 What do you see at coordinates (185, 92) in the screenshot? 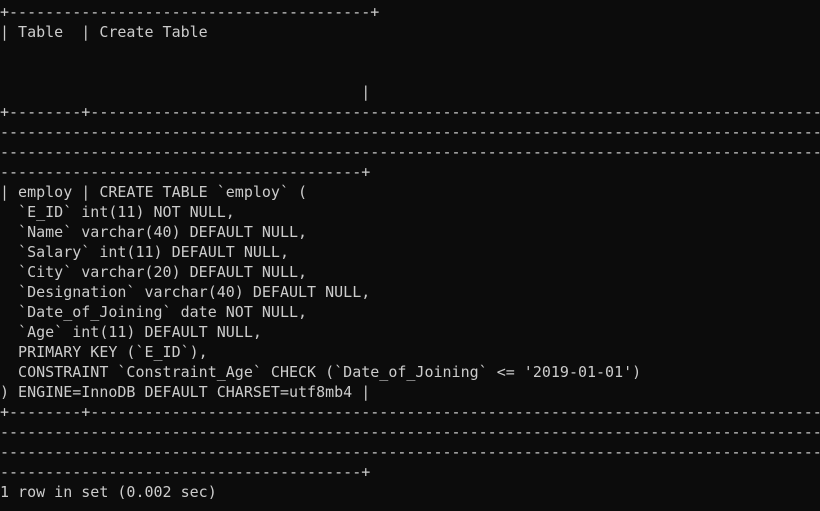
I see `terminal-line: |` at bounding box center [185, 92].